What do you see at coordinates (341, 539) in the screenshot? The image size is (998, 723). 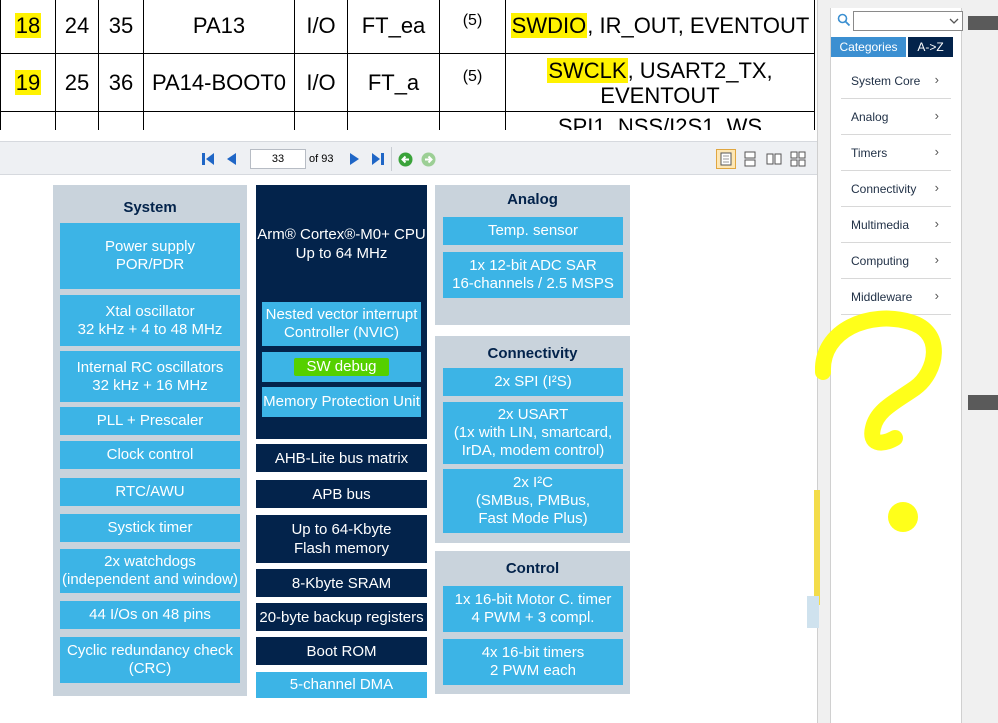 I see `diagram-block: Up to 64-Kbyte Flash memory` at bounding box center [341, 539].